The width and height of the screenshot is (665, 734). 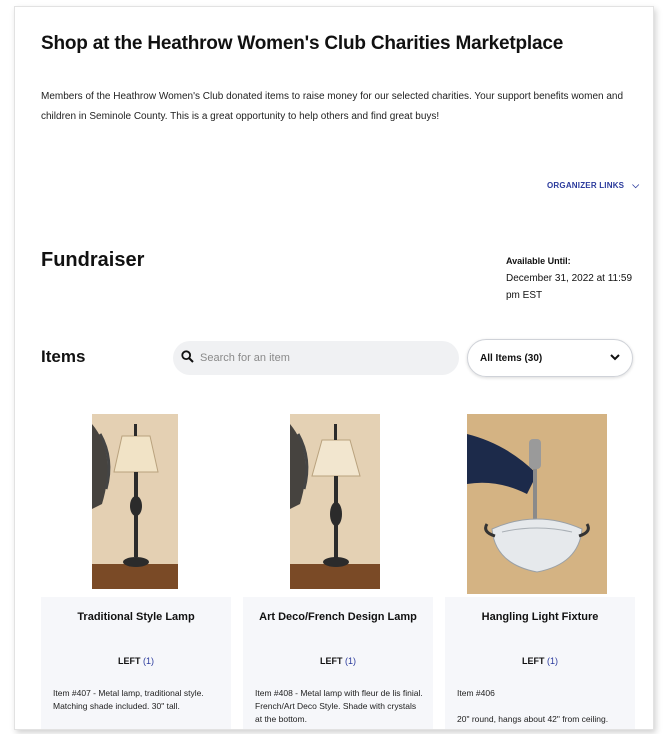 I want to click on organizer-links-toggle: ORGANIZER LINKS ⌵, so click(x=593, y=185).